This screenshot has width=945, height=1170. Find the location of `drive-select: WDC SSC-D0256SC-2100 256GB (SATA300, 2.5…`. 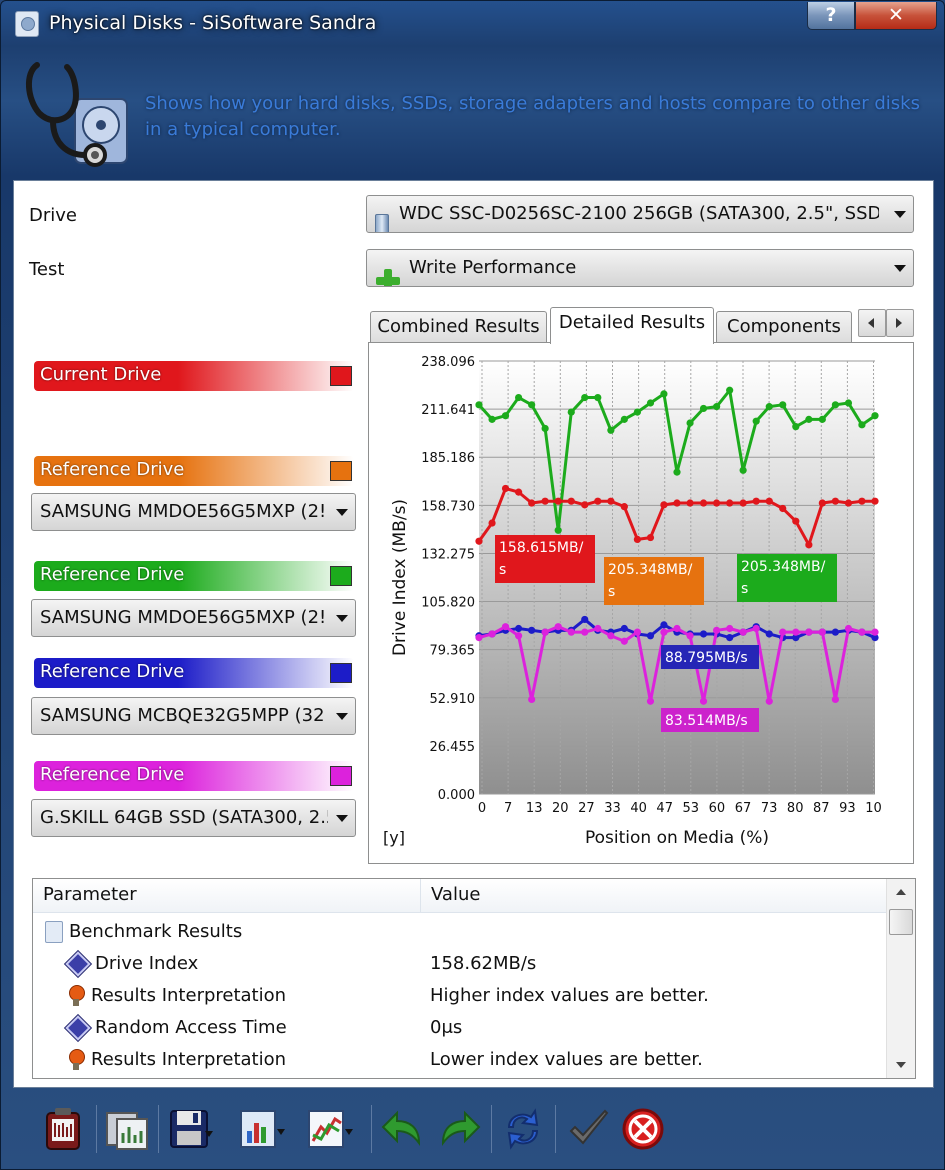

drive-select: WDC SSC-D0256SC-2100 256GB (SATA300, 2.5… is located at coordinates (640, 214).